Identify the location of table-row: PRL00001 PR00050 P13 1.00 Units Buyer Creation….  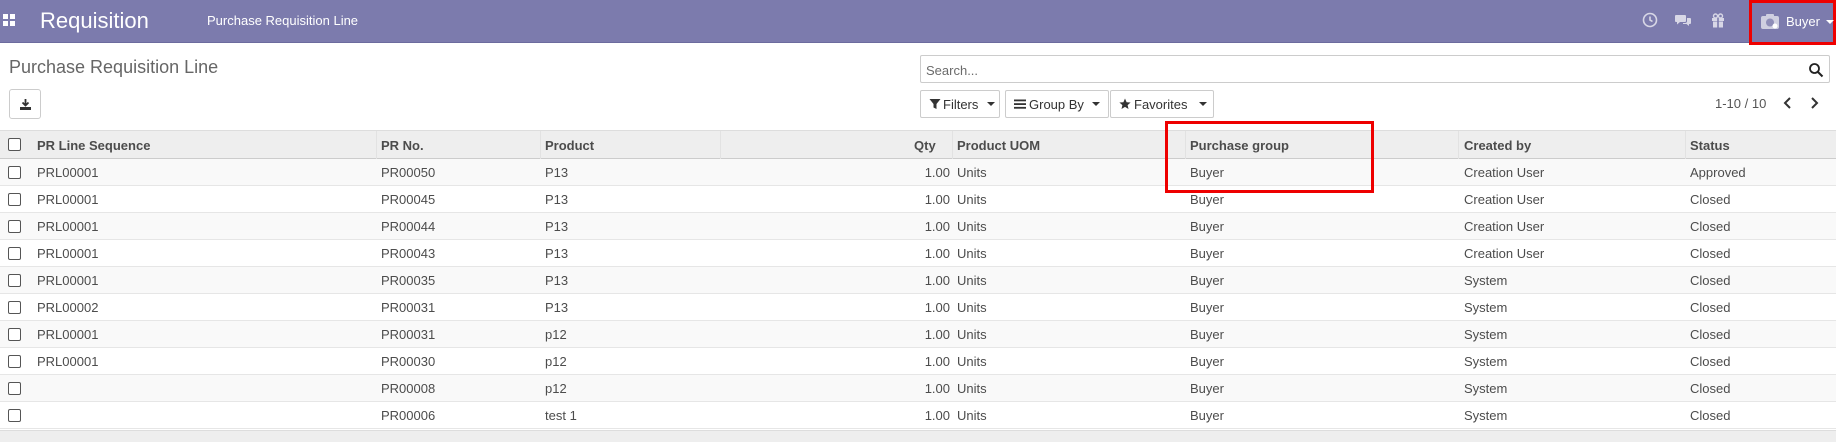
(918, 172).